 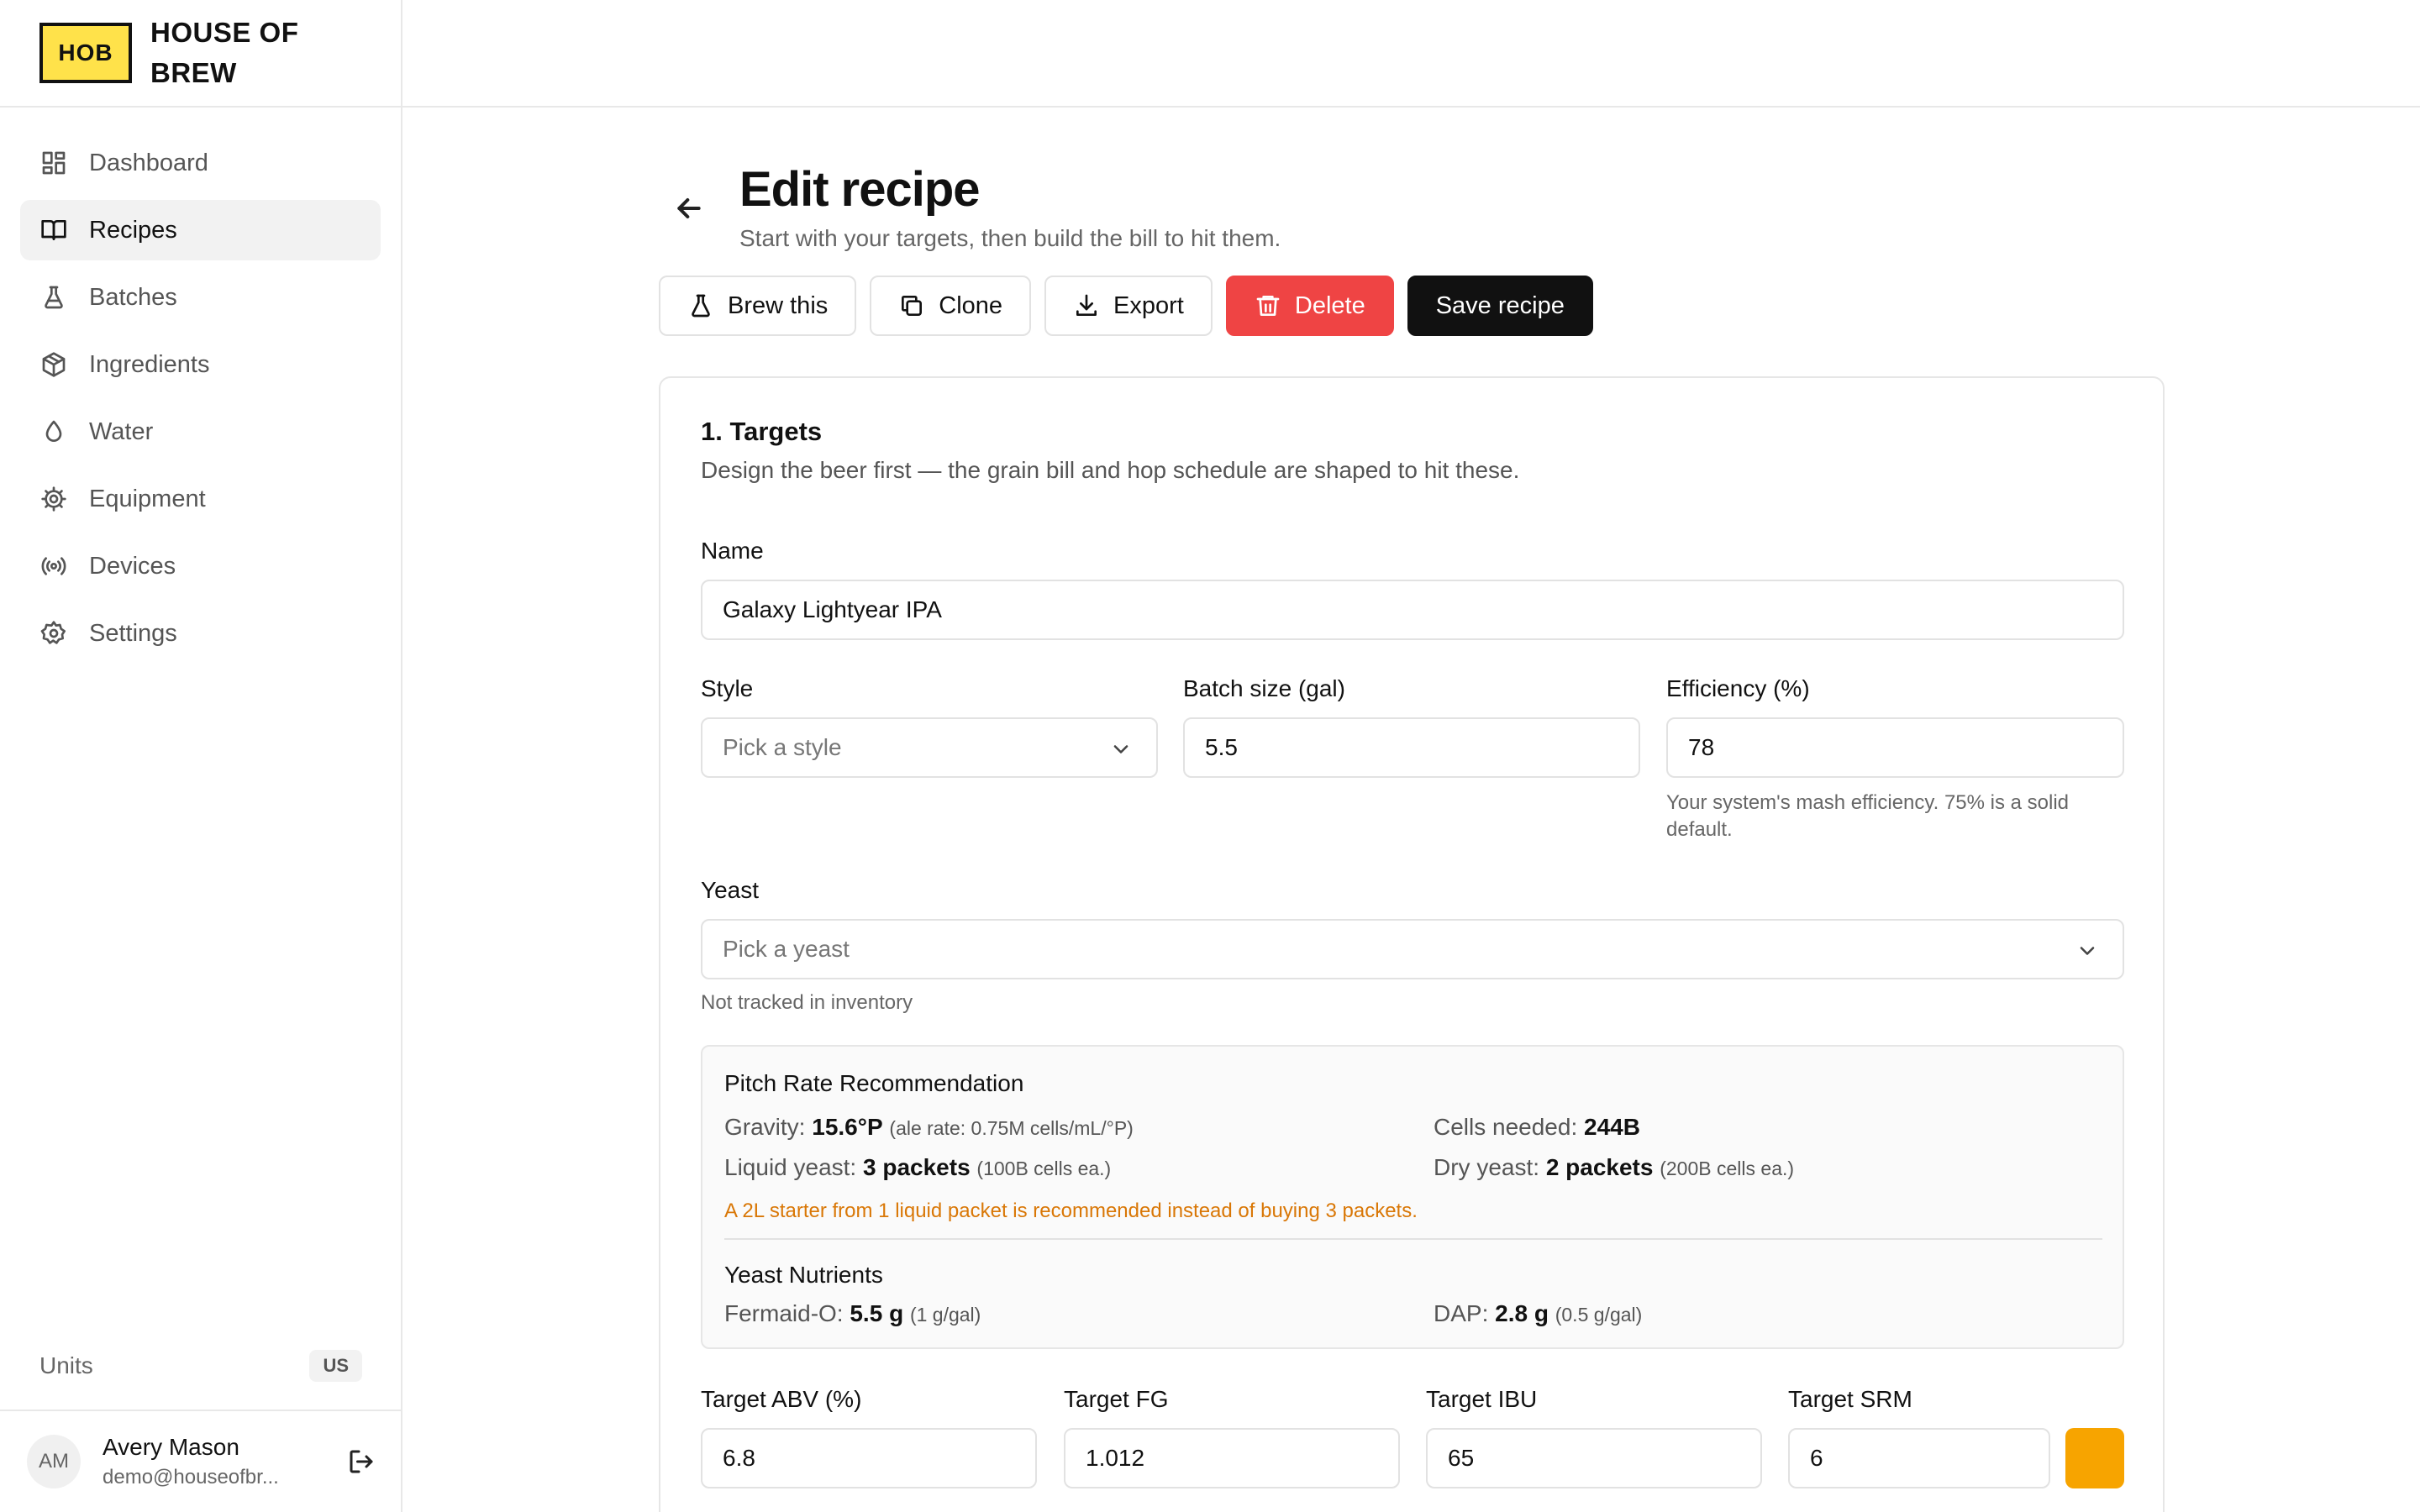 What do you see at coordinates (148, 162) in the screenshot?
I see `sidebar-item-label: Dashboard` at bounding box center [148, 162].